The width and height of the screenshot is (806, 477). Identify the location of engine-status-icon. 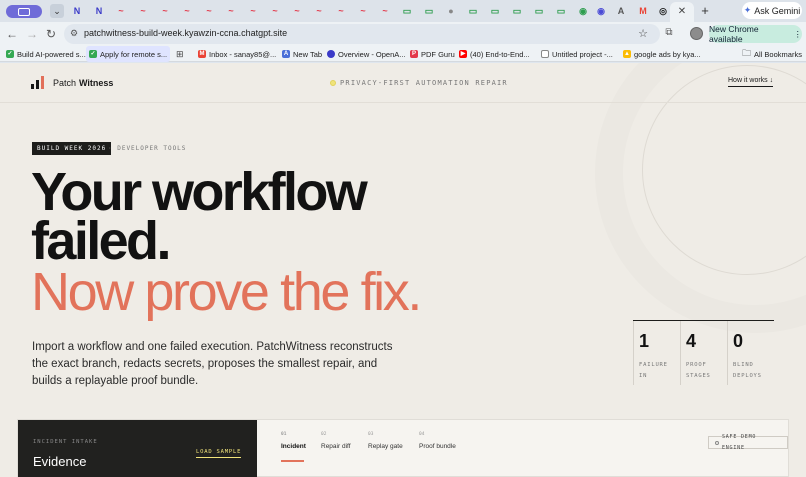
(717, 442).